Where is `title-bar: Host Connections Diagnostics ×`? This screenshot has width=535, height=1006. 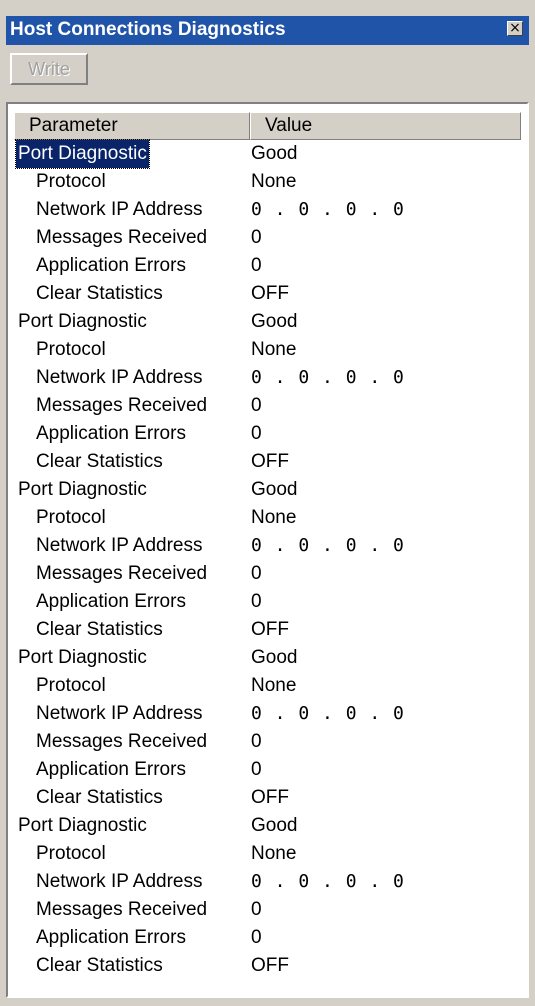 title-bar: Host Connections Diagnostics × is located at coordinates (267, 30).